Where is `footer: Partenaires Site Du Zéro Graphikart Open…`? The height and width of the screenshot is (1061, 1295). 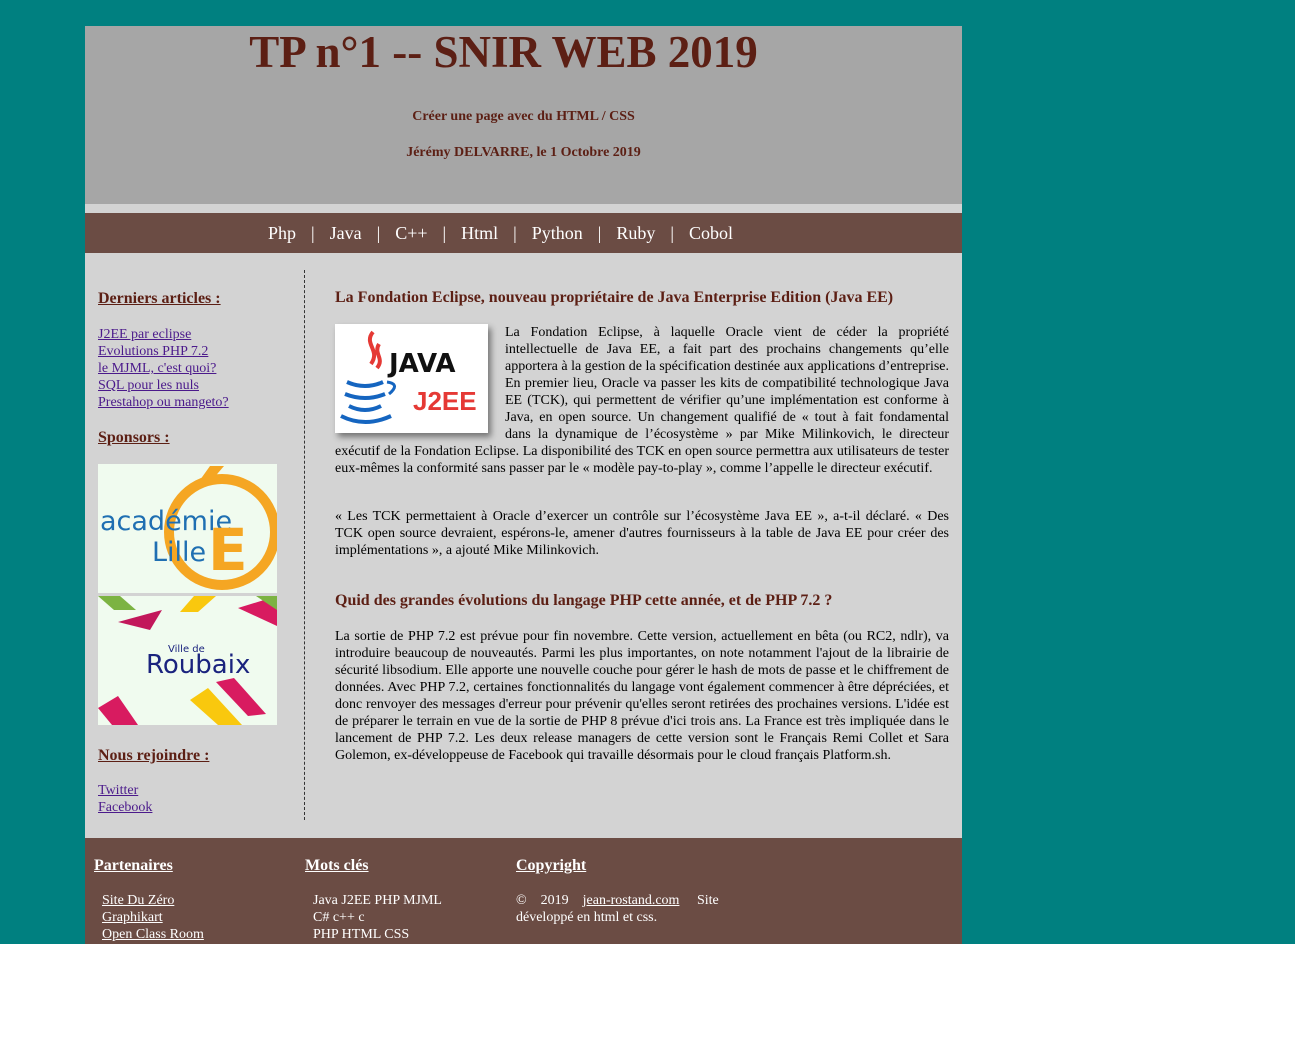 footer: Partenaires Site Du Zéro Graphikart Open… is located at coordinates (523, 891).